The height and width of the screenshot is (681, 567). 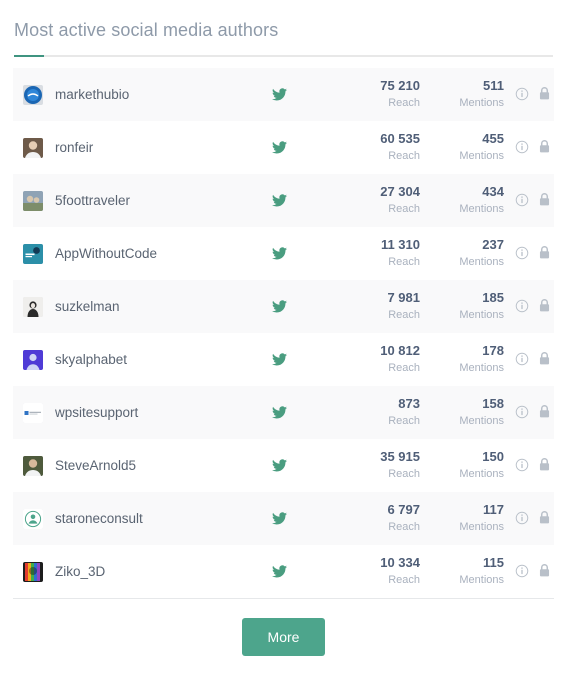 What do you see at coordinates (493, 138) in the screenshot?
I see `mentions-value: 455` at bounding box center [493, 138].